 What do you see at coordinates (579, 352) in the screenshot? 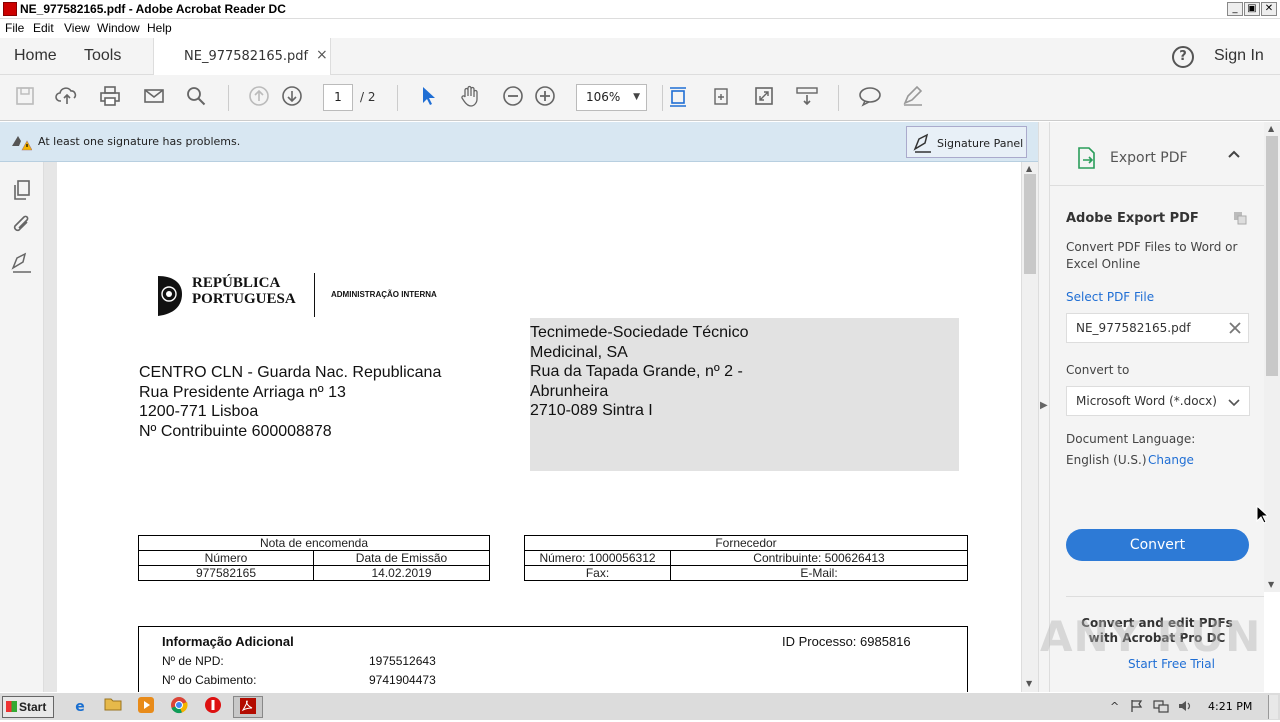
I see `recipient-line: Medicinal, SA` at bounding box center [579, 352].